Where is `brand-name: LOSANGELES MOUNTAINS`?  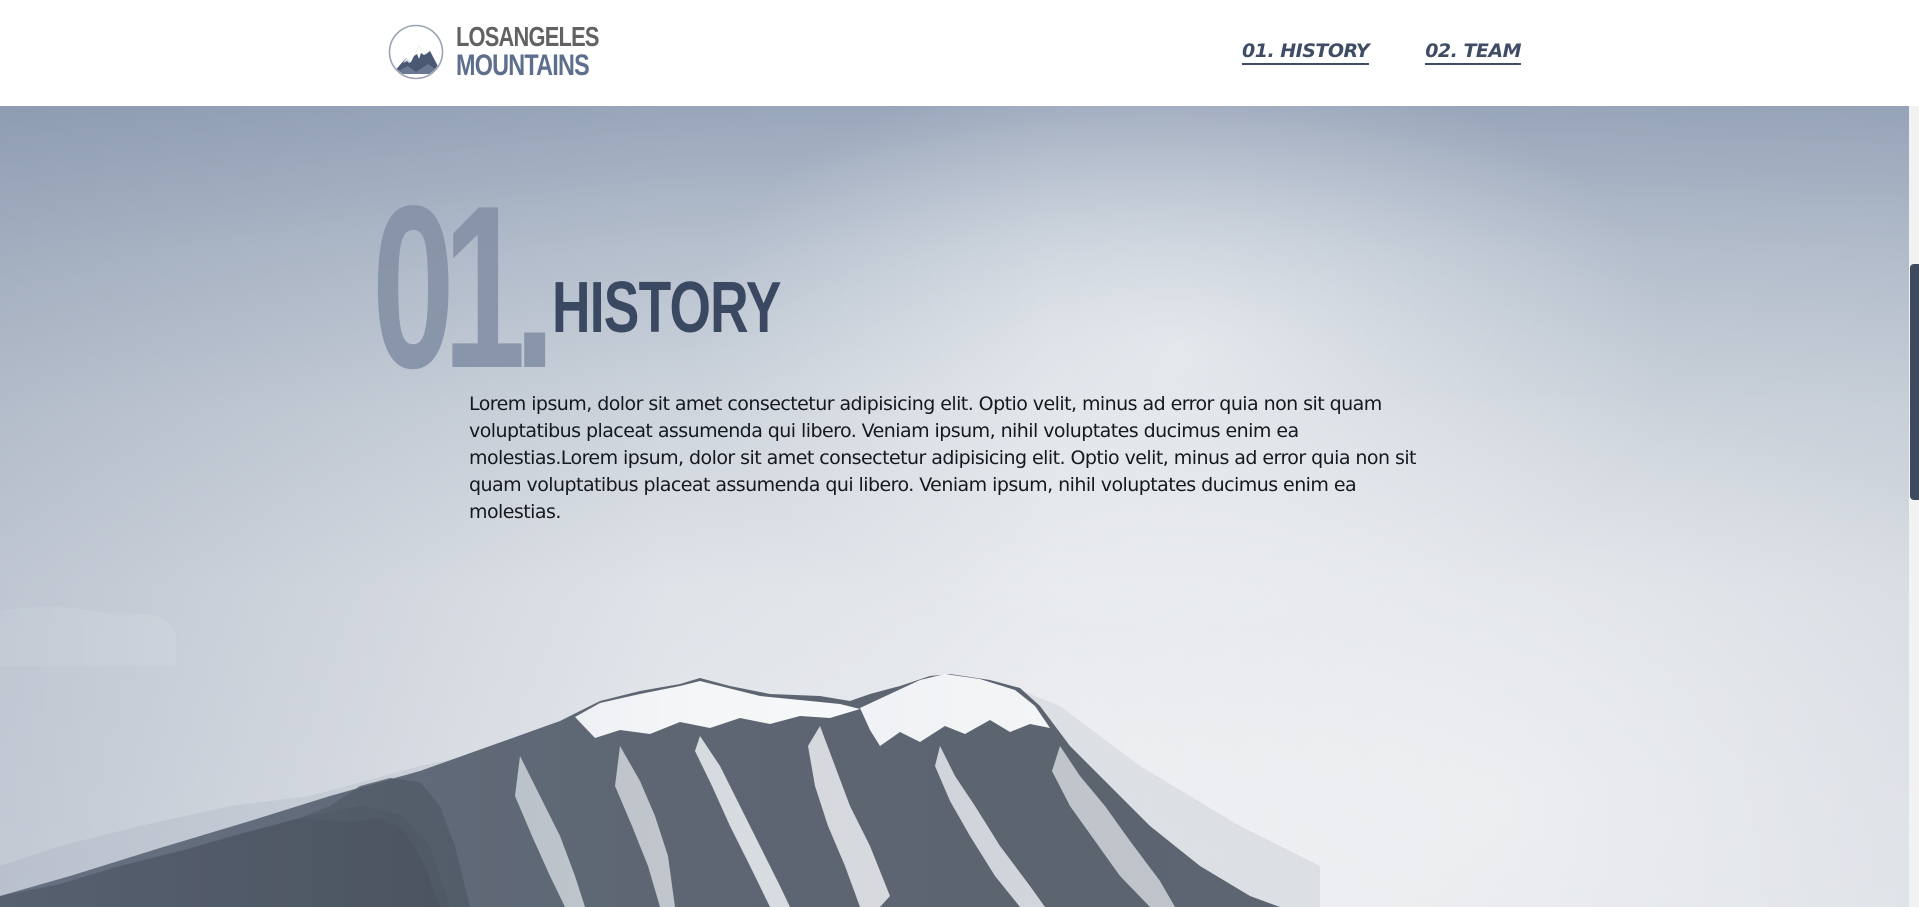
brand-name: LOSANGELES MOUNTAINS is located at coordinates (547, 52).